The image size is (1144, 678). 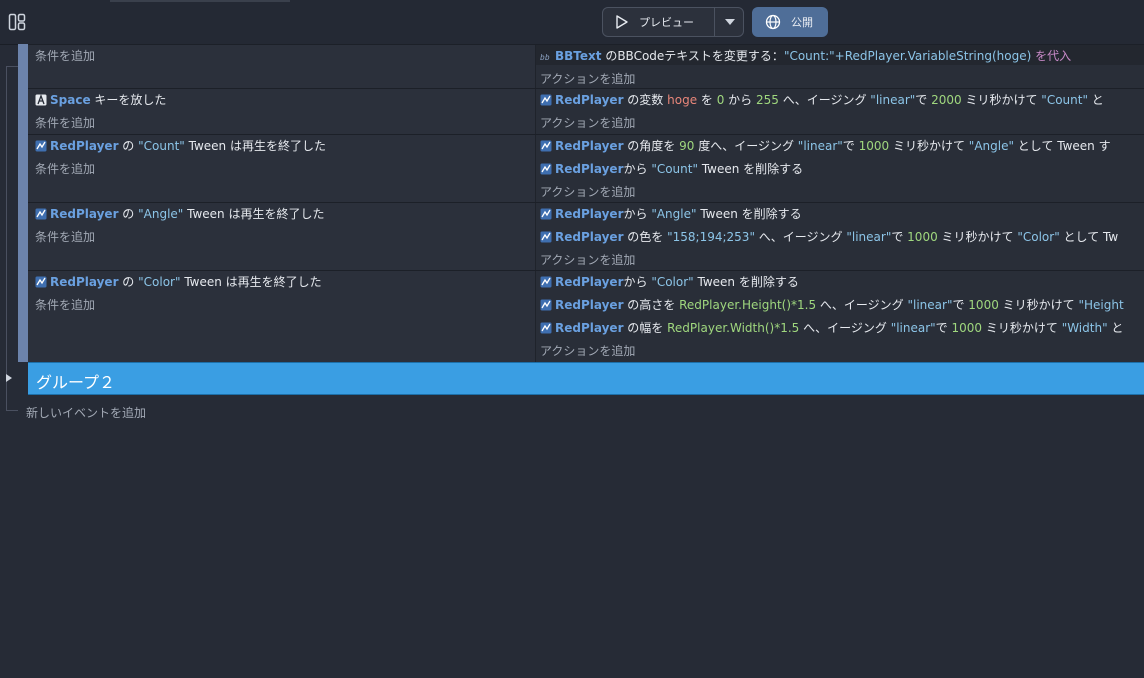 I want to click on text-object-icon: bb, so click(x=546, y=56).